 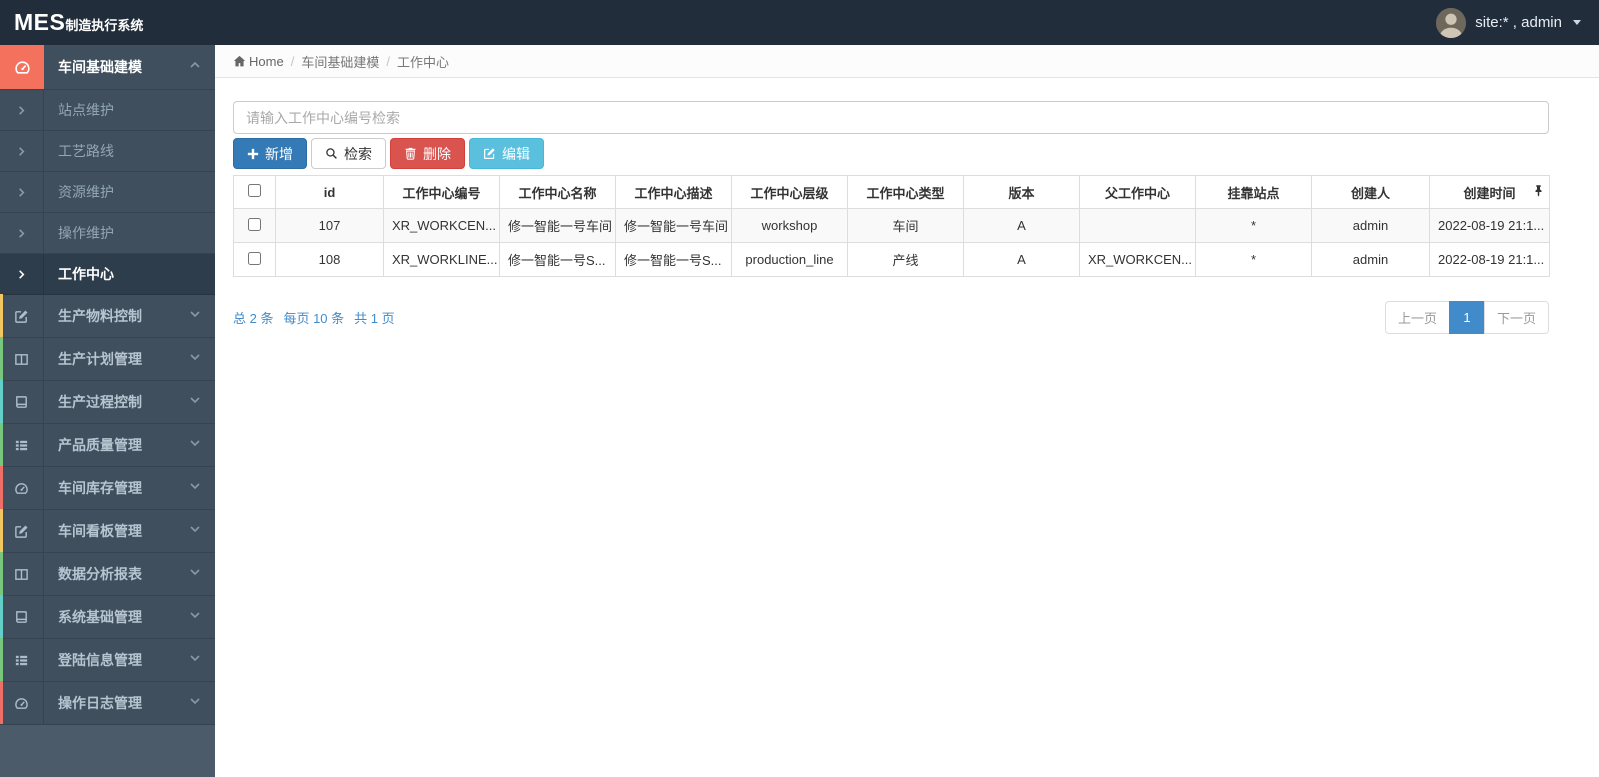 What do you see at coordinates (86, 233) in the screenshot?
I see `sidebar-item-label: 操作维护` at bounding box center [86, 233].